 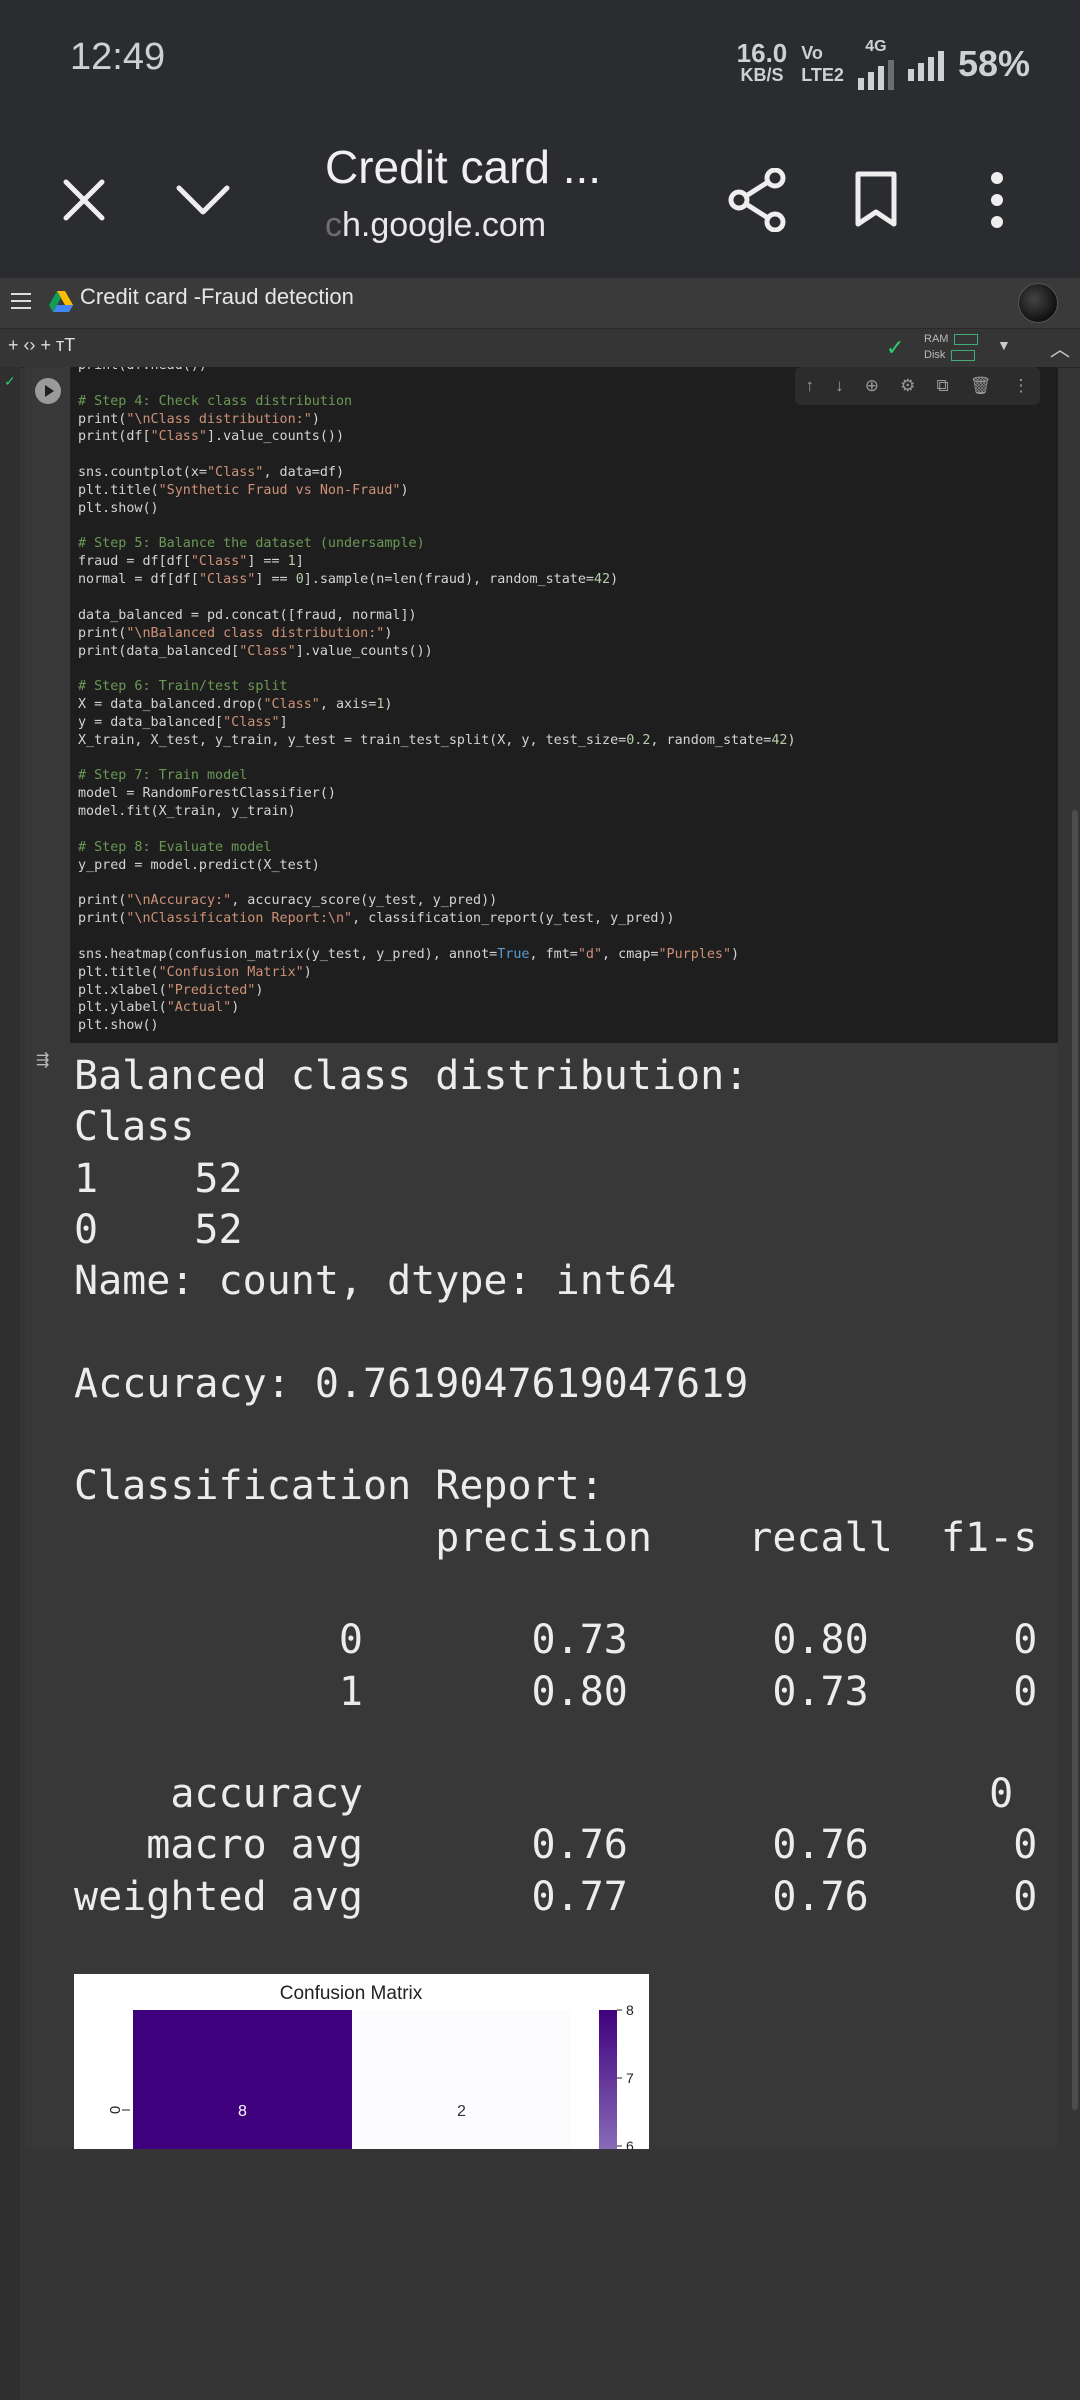 What do you see at coordinates (812, 53) in the screenshot?
I see `volte-top: Vo` at bounding box center [812, 53].